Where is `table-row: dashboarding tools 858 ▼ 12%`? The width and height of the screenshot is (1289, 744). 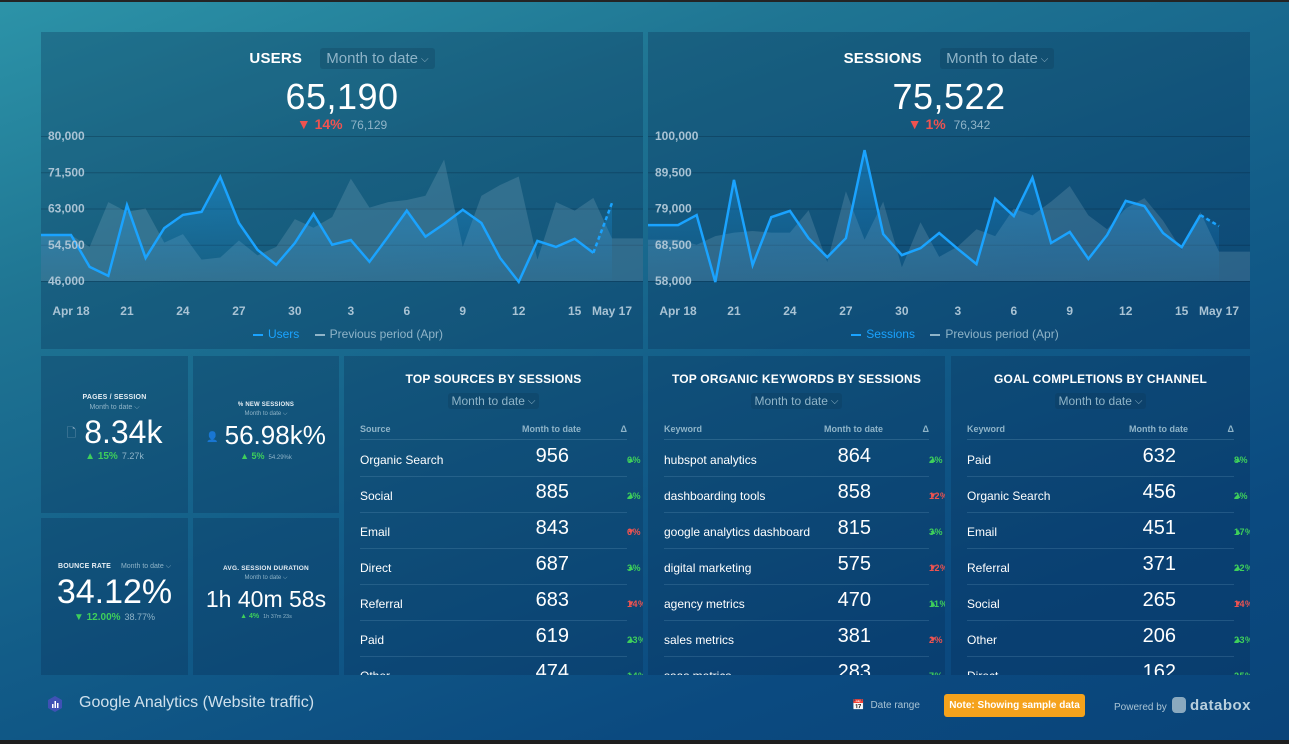 table-row: dashboarding tools 858 ▼ 12% is located at coordinates (804, 495).